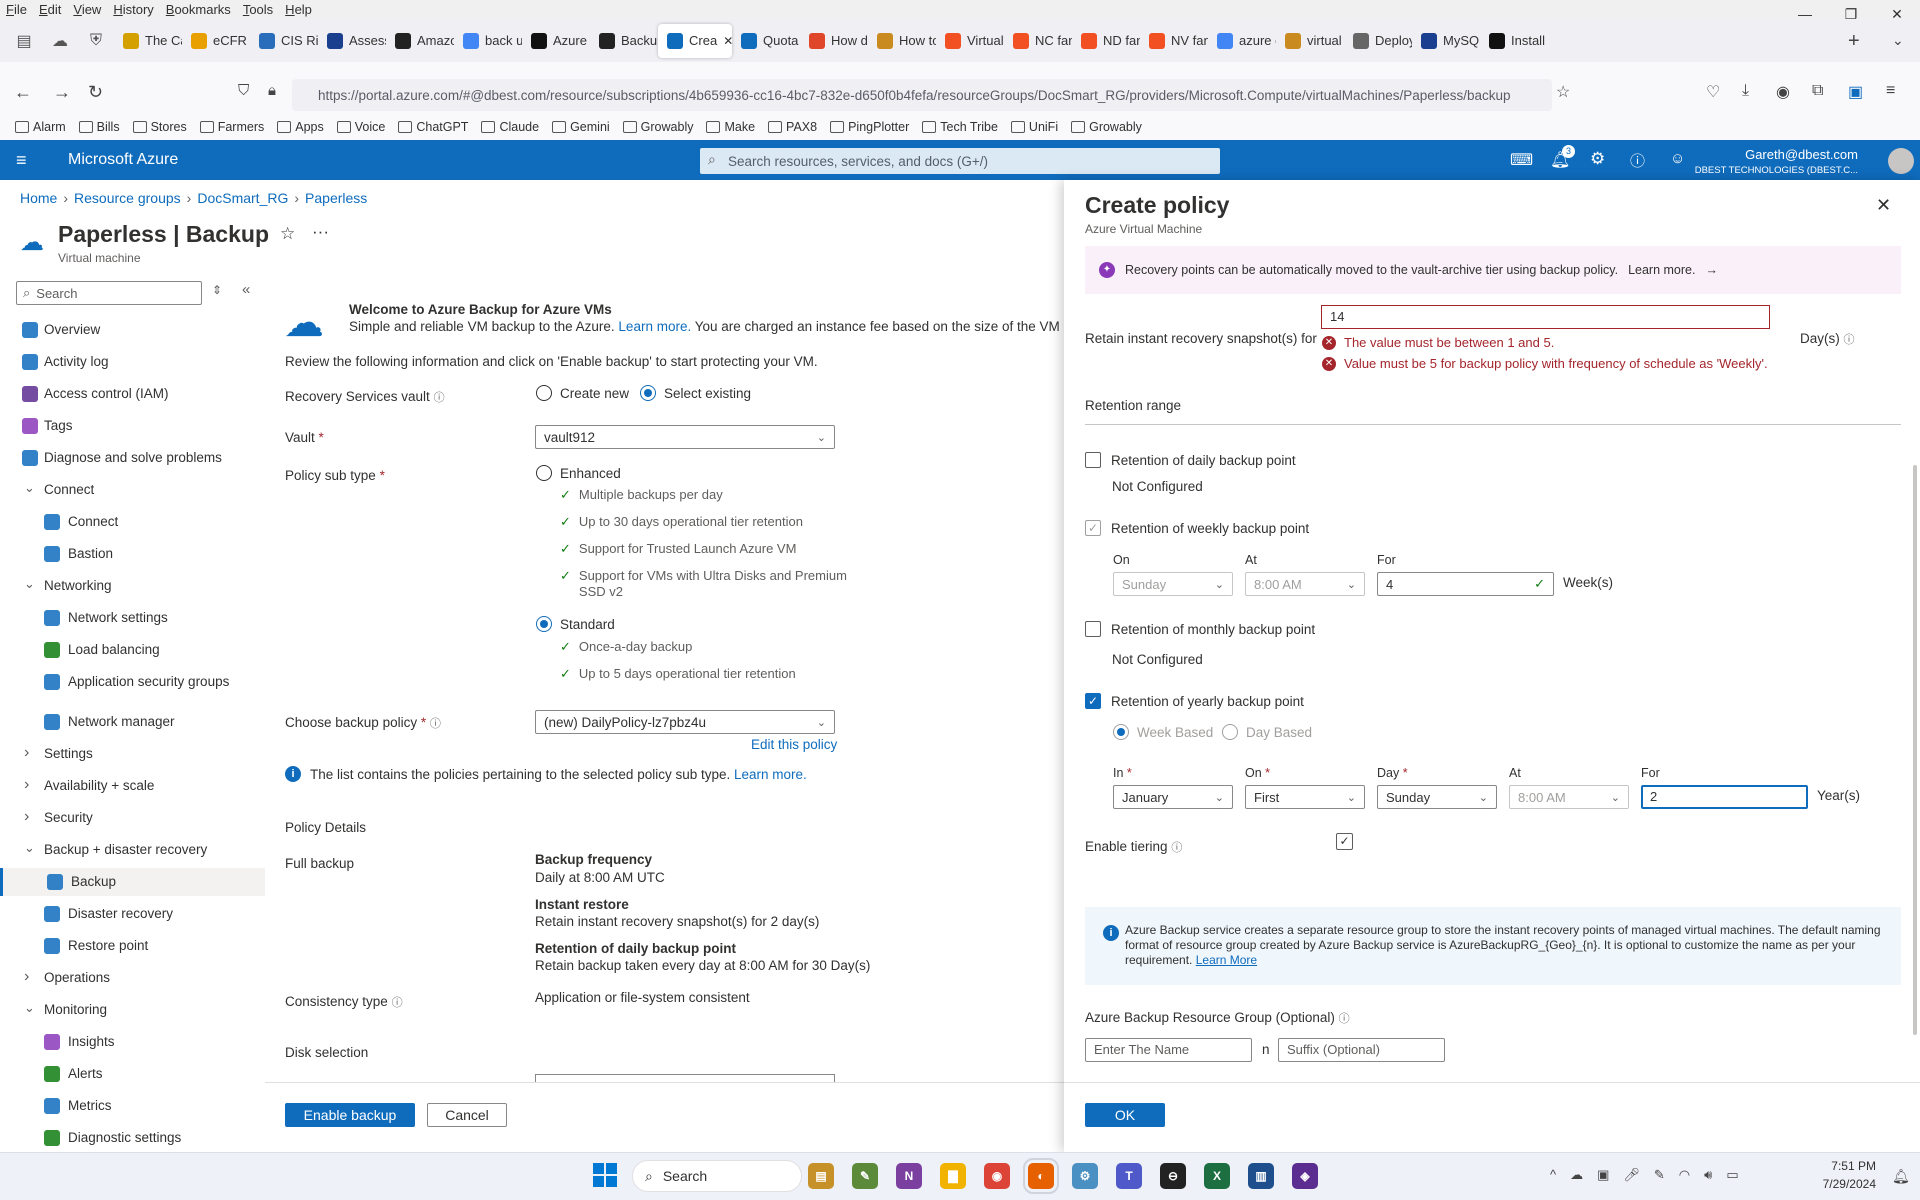 The image size is (1920, 1200). What do you see at coordinates (132, 850) in the screenshot?
I see `sidebar-item-backup-disaster-recovery: ⌄ Backup + disaster recovery` at bounding box center [132, 850].